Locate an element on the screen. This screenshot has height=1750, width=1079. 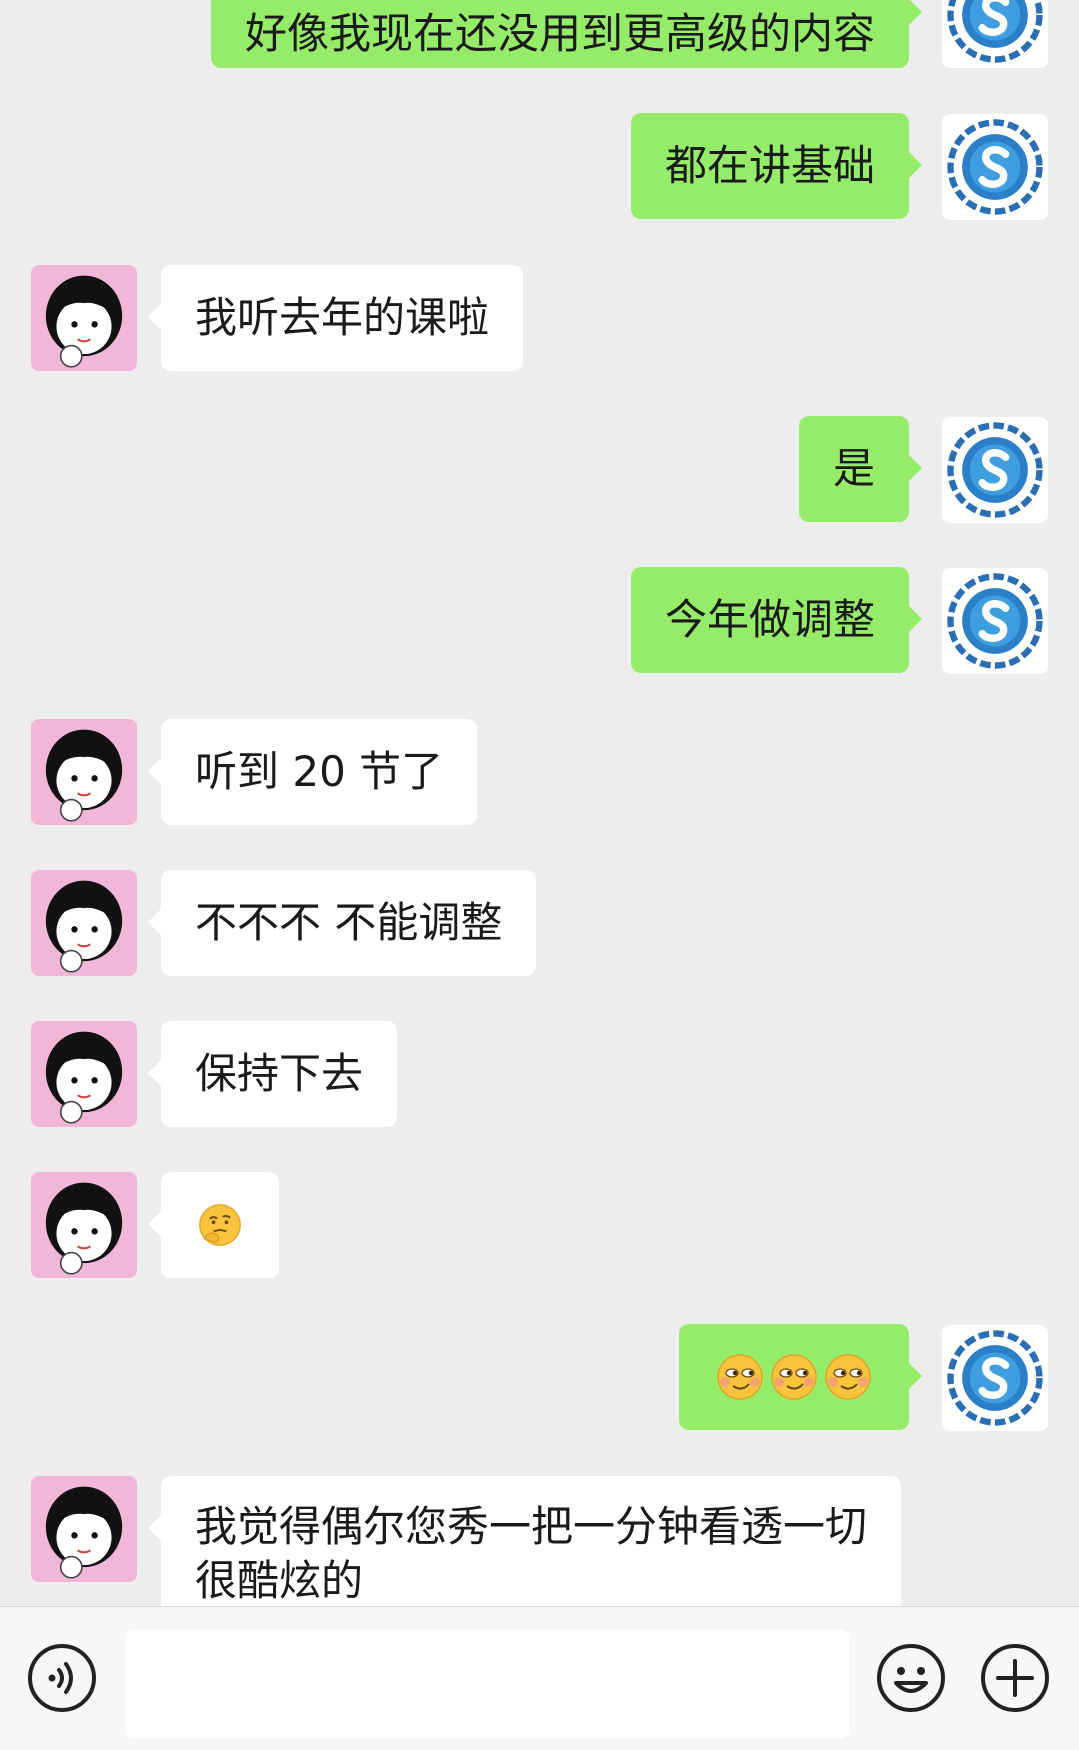
message-bubble: 保持下去 is located at coordinates (272, 1074).